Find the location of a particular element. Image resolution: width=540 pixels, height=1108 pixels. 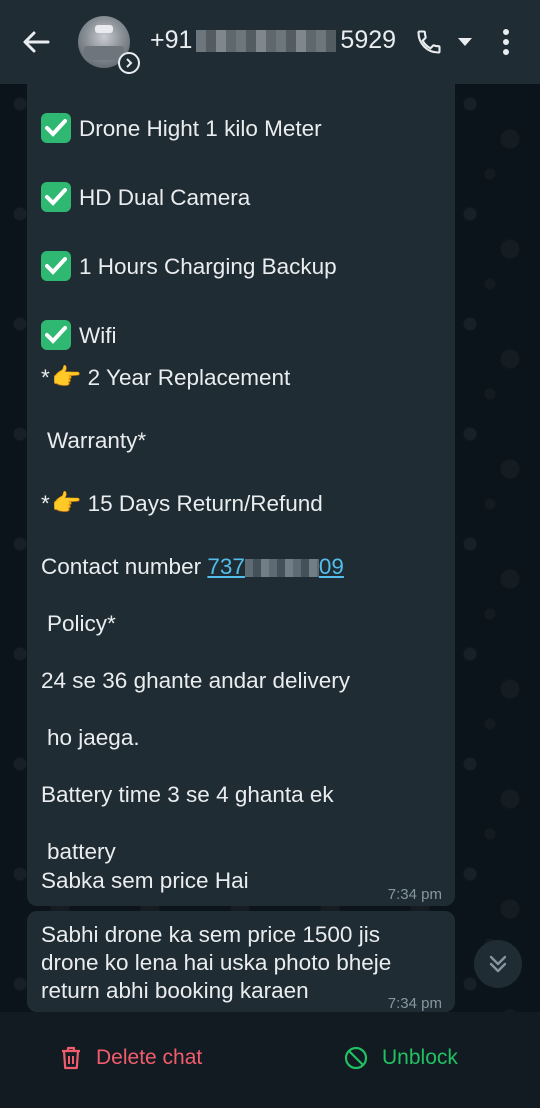

call-button is located at coordinates (429, 42).